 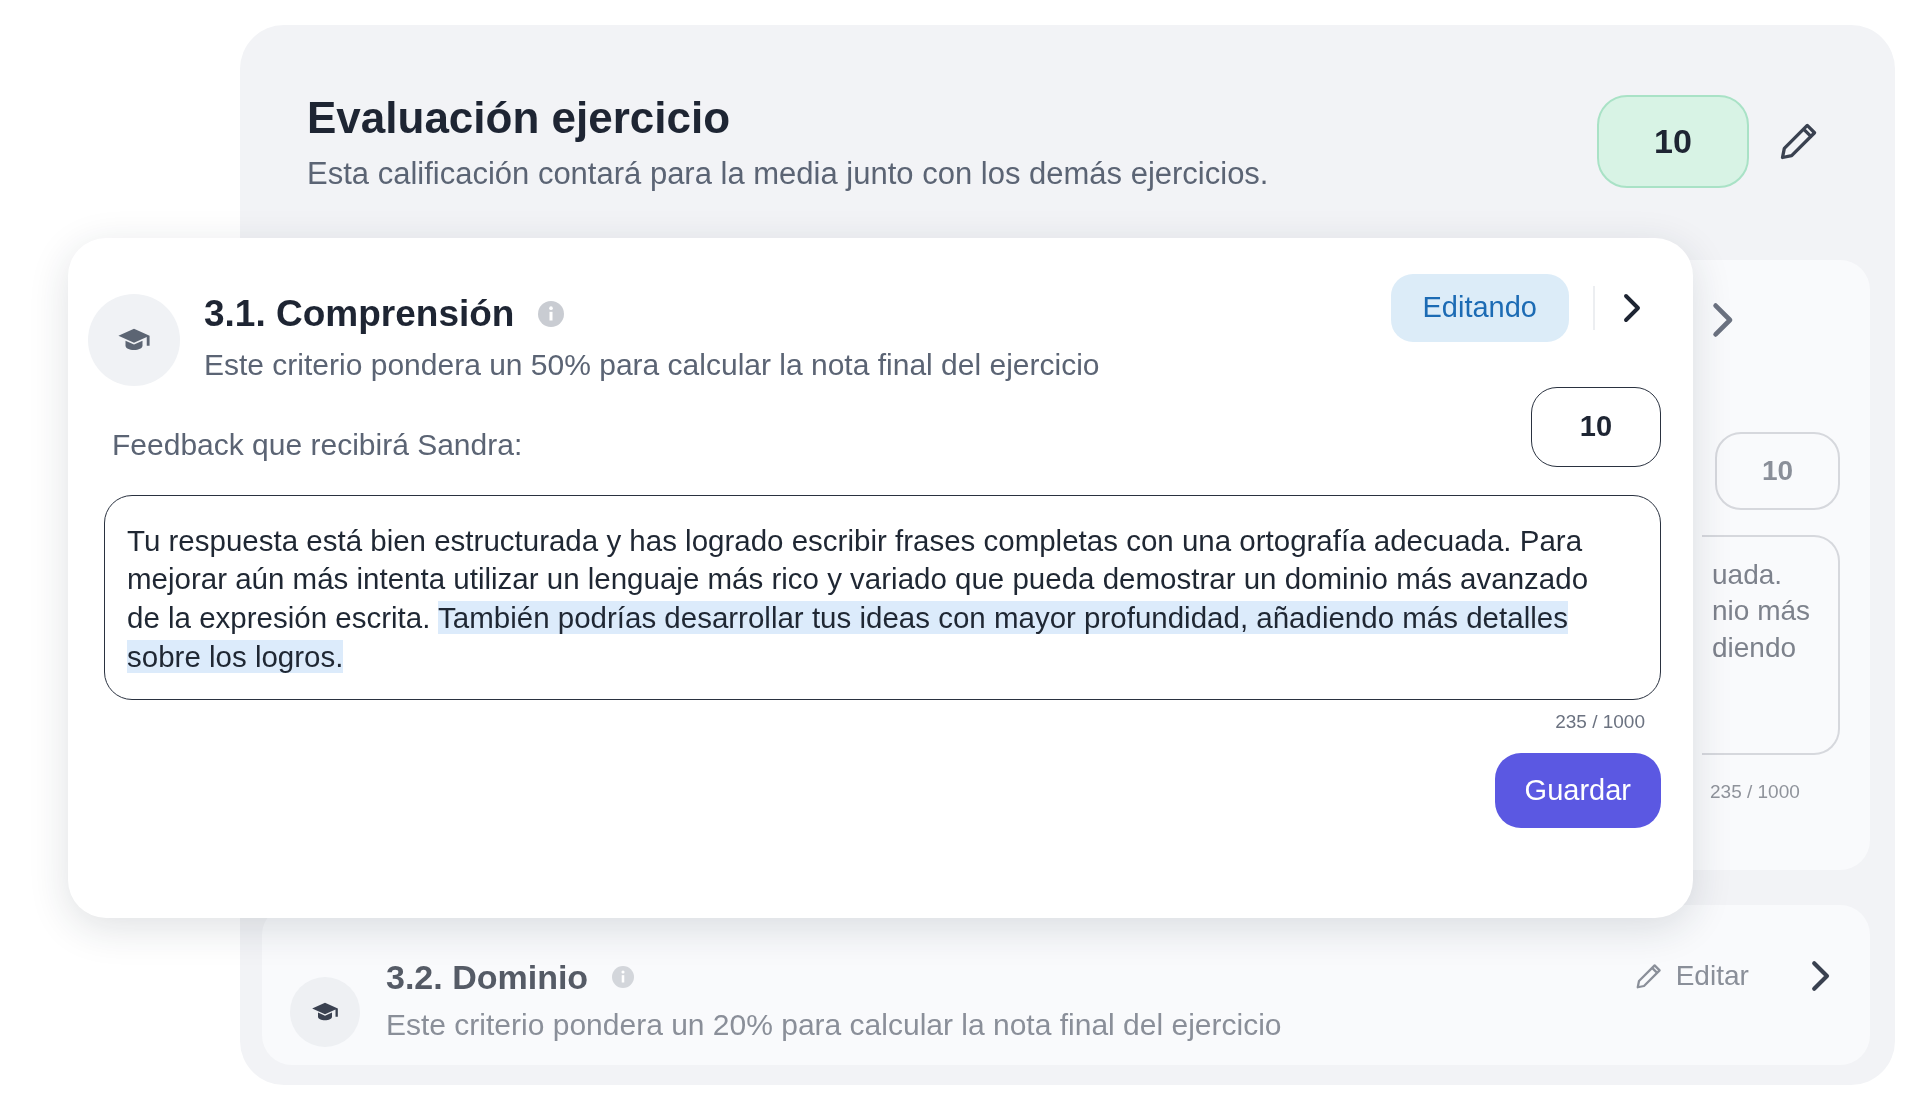 I want to click on feedback-label: Feedback que recibirá Sandra:, so click(x=317, y=444).